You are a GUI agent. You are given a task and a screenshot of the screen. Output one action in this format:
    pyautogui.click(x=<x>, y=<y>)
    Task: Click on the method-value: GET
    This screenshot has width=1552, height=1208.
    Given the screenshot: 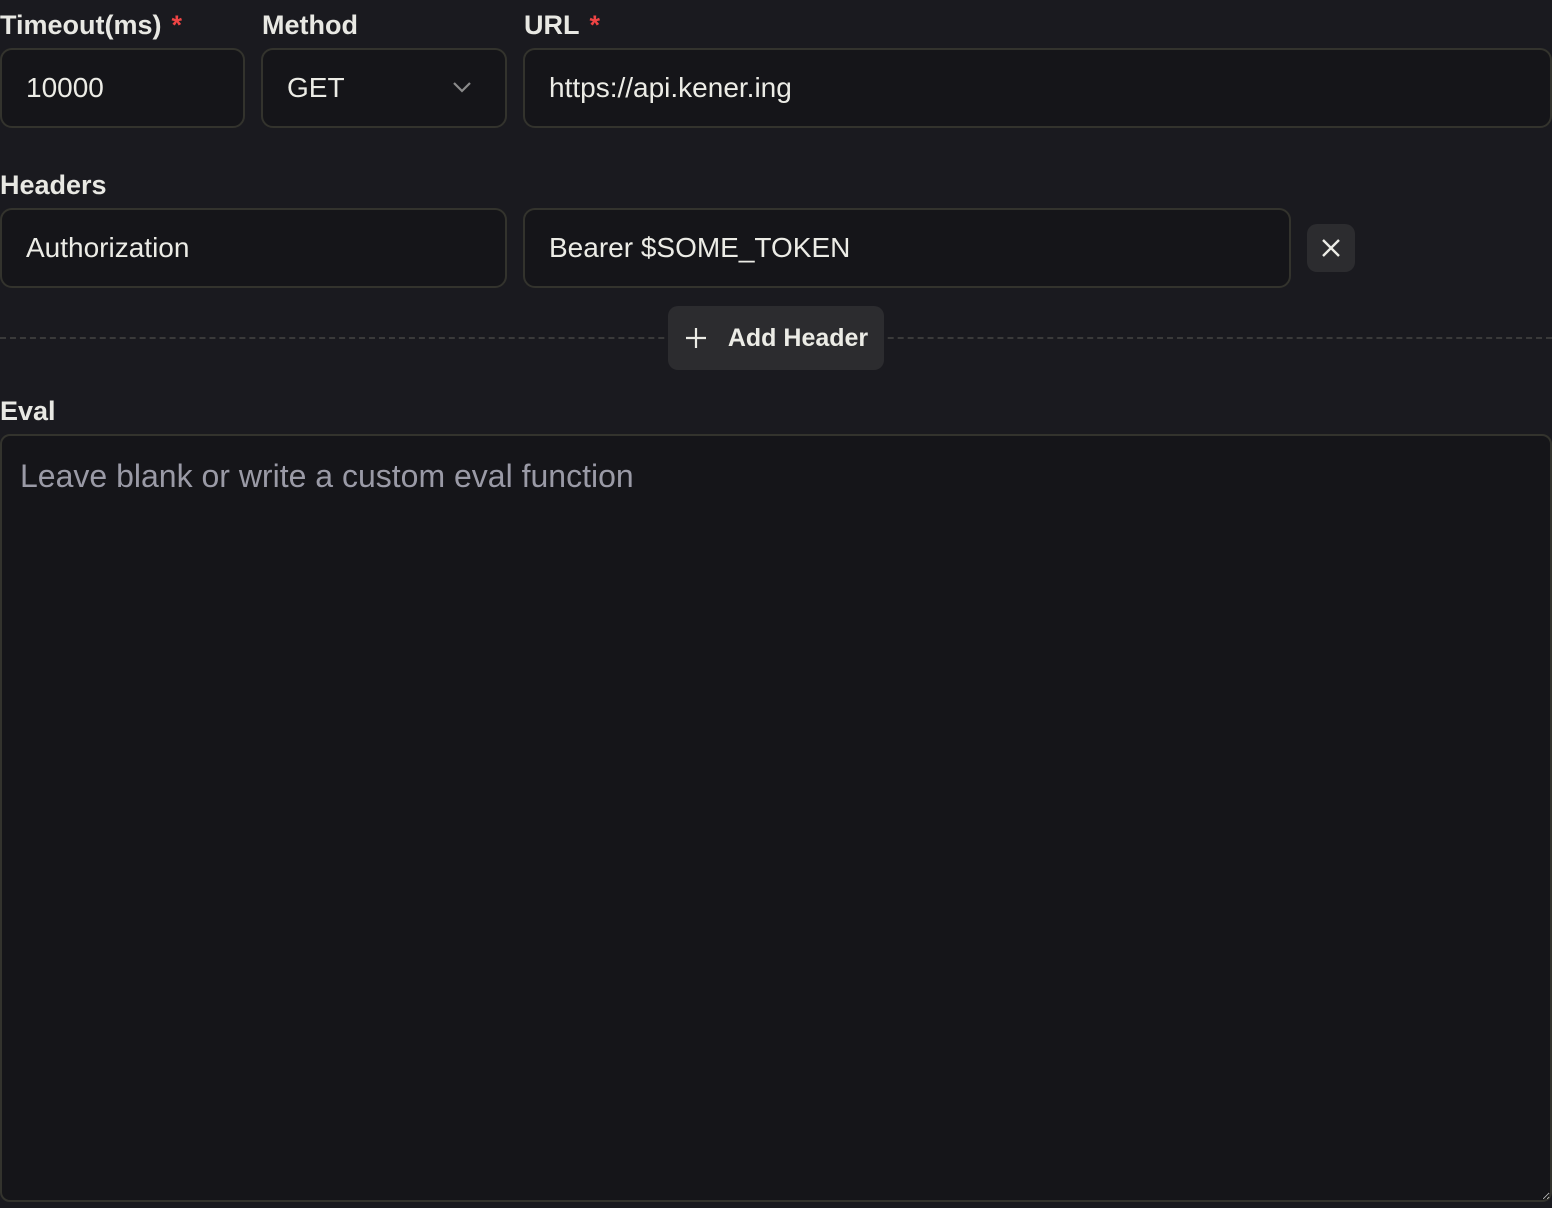 What is the action you would take?
    pyautogui.click(x=316, y=87)
    